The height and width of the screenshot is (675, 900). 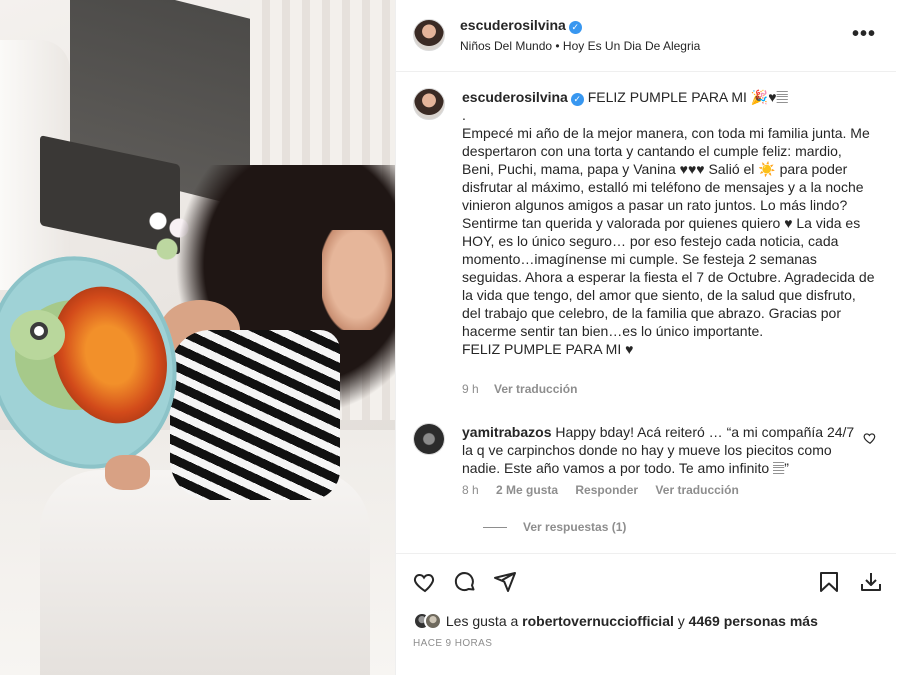 I want to click on comment-reply-button: Responder, so click(x=606, y=490).